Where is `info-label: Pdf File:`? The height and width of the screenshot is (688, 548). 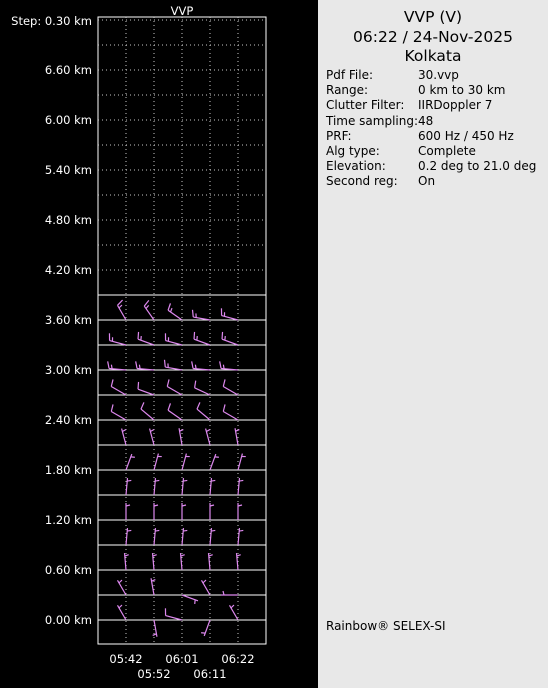
info-label: Pdf File: is located at coordinates (350, 75).